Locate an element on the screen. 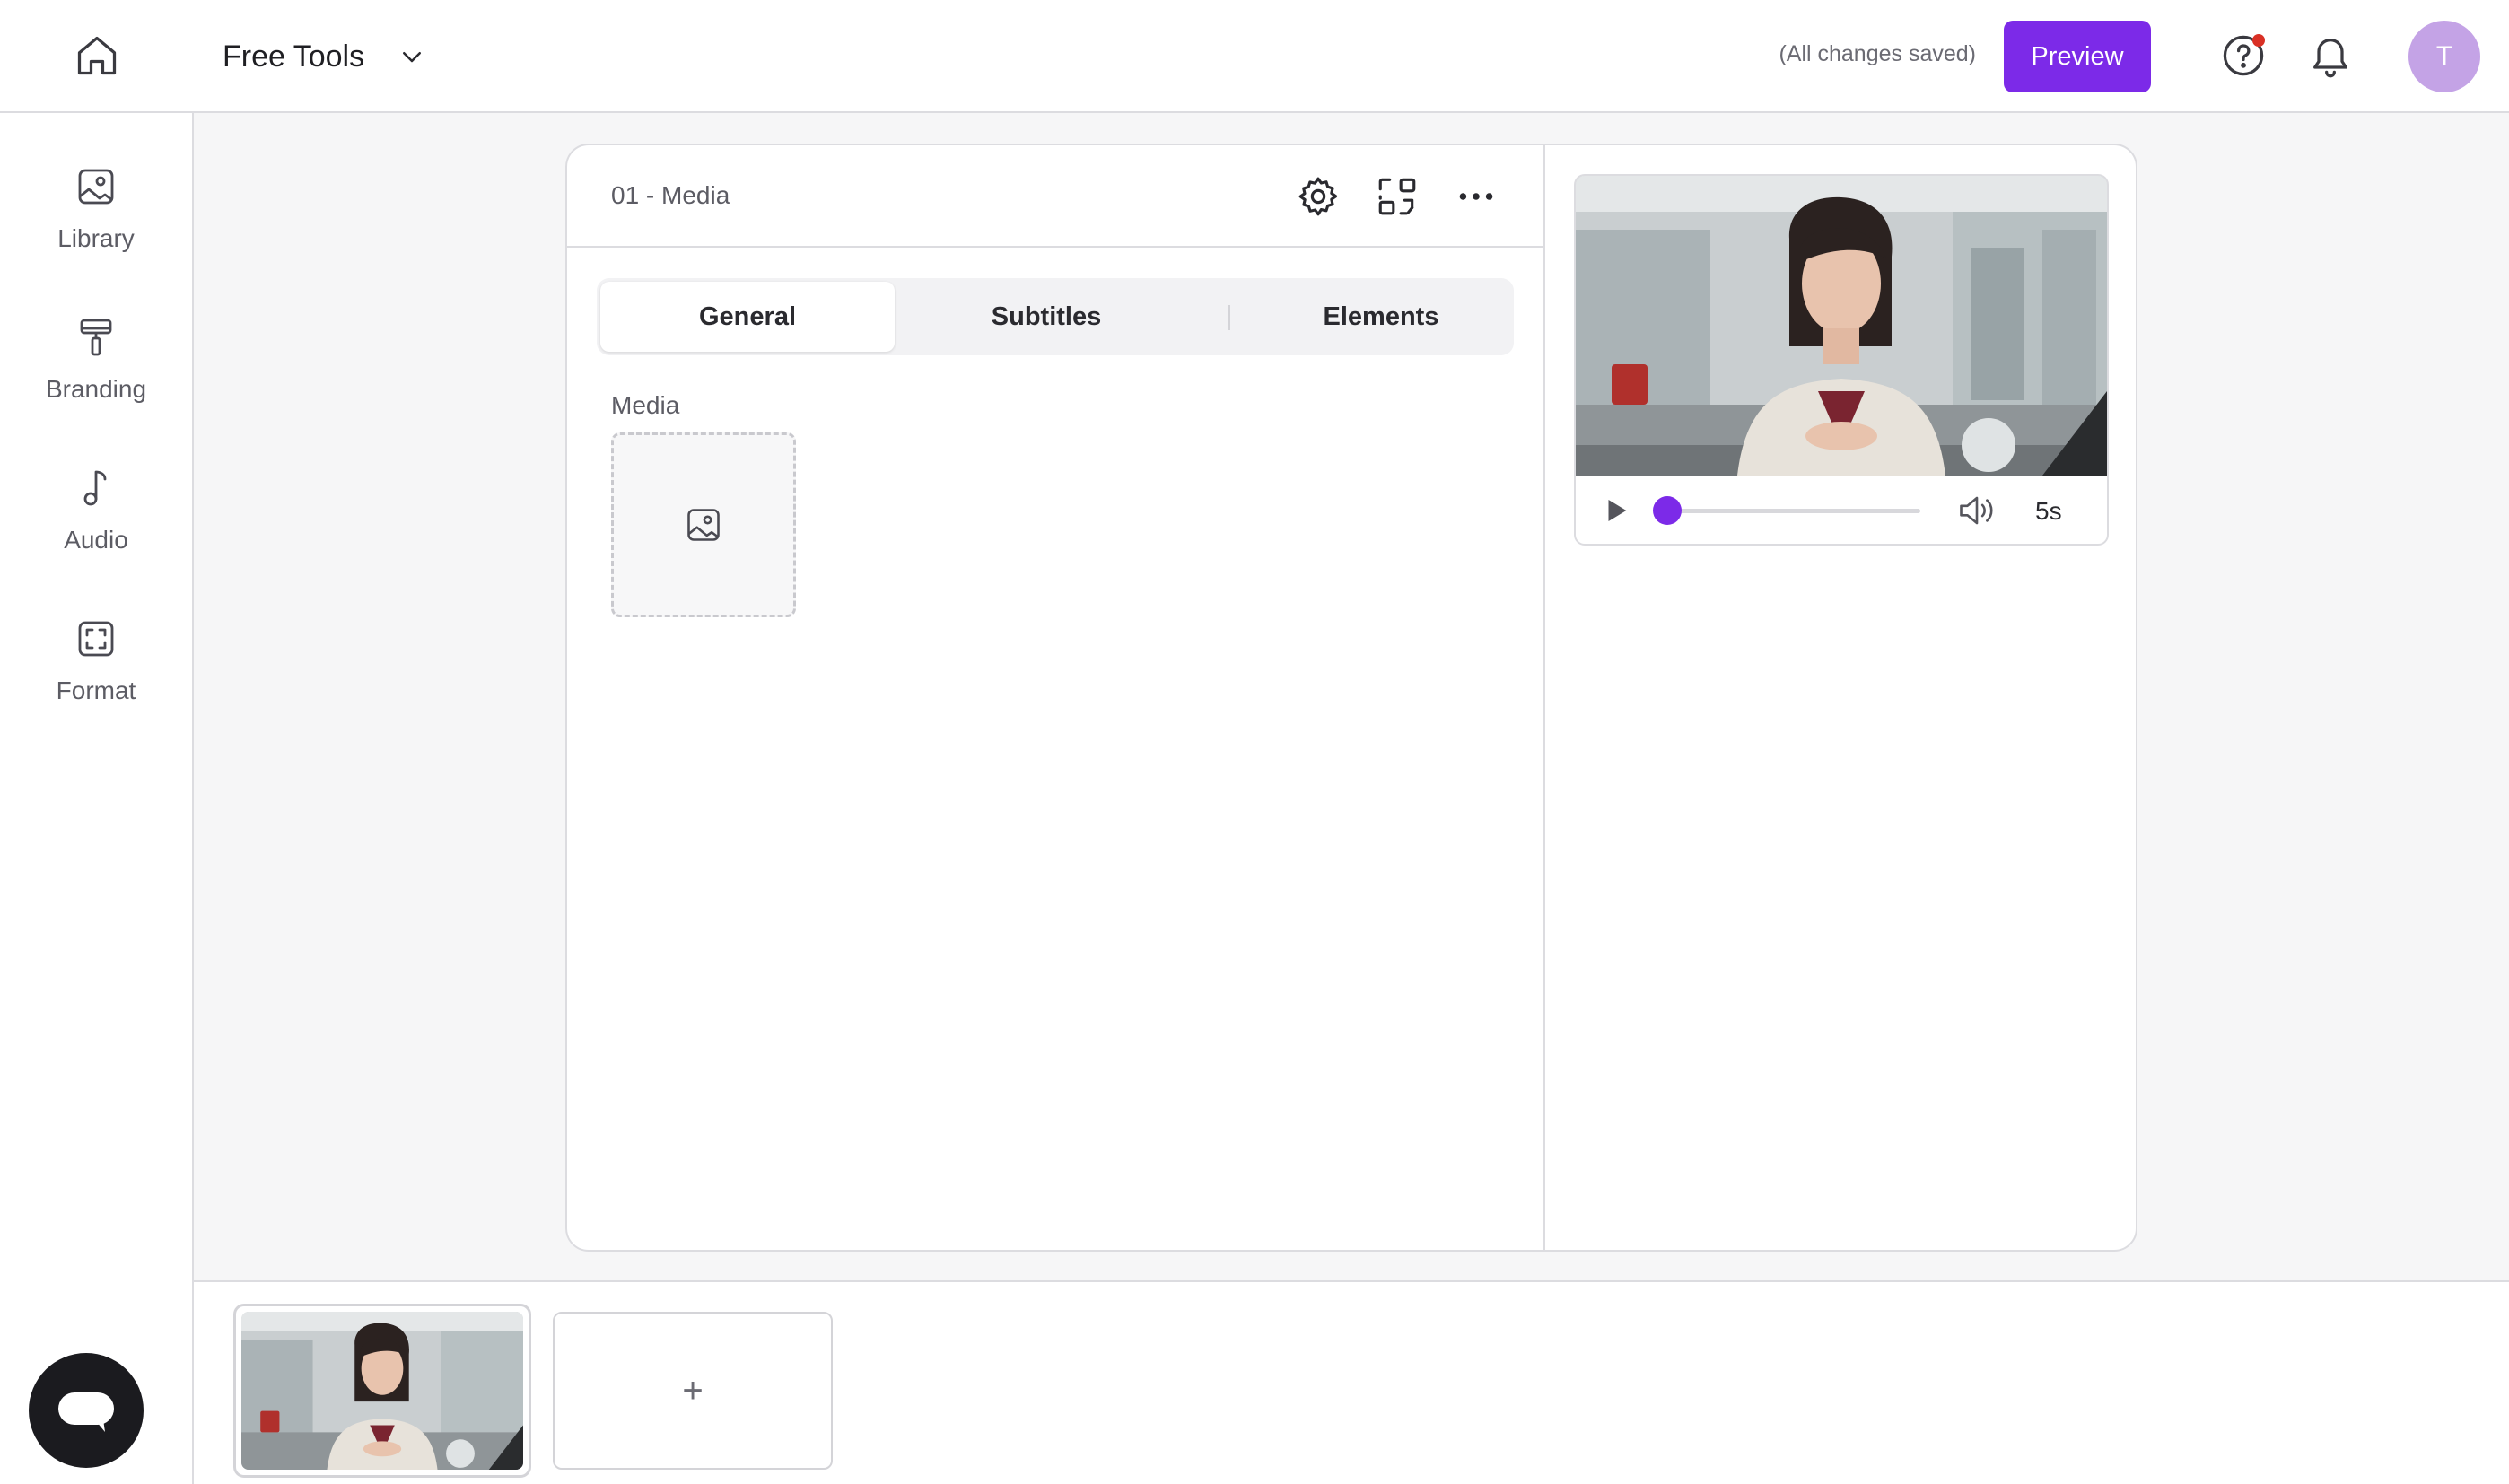  player-controls: 5s is located at coordinates (1841, 510).